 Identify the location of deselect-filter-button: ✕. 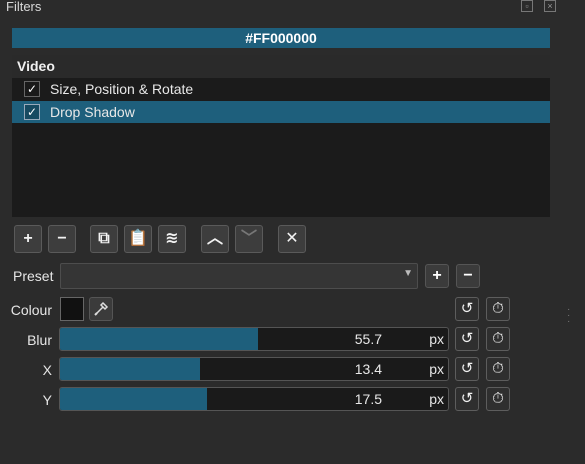
(292, 239).